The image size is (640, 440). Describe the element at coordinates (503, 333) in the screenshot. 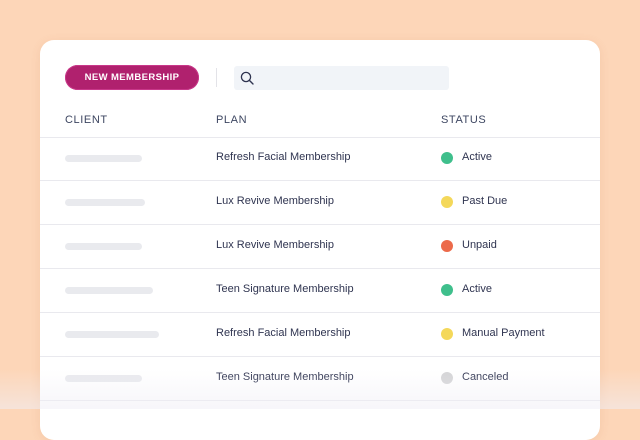

I see `status-cell: Manual Payment` at that location.